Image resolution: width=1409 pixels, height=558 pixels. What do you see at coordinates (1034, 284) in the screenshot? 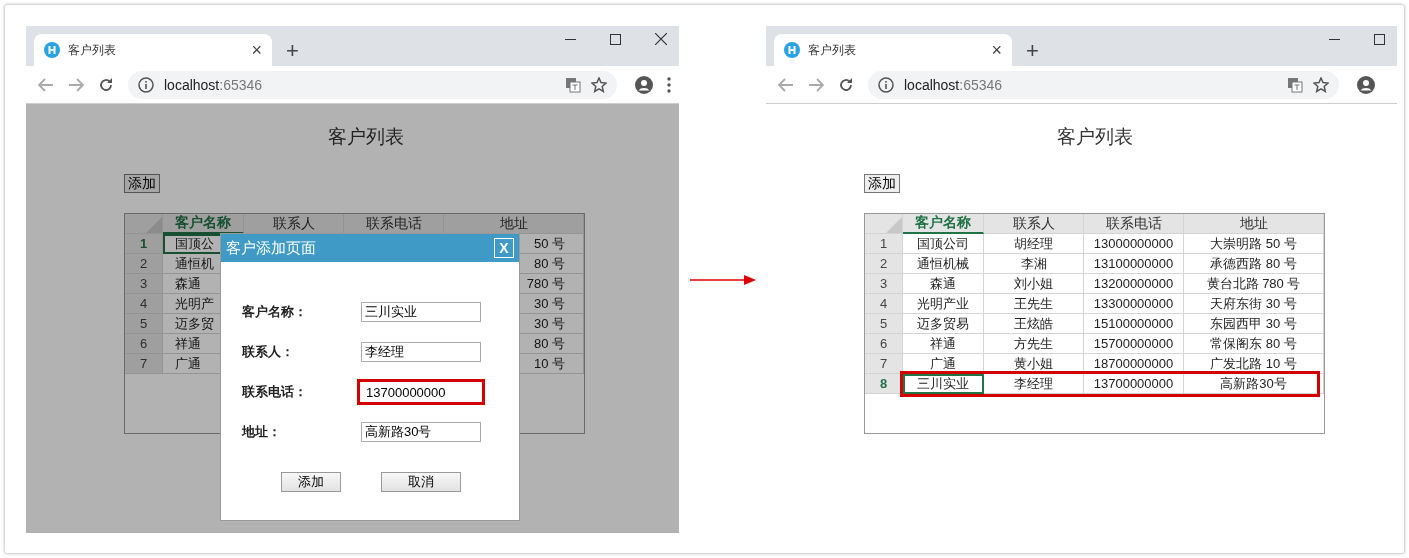
I see `table-cell: 刘小姐` at bounding box center [1034, 284].